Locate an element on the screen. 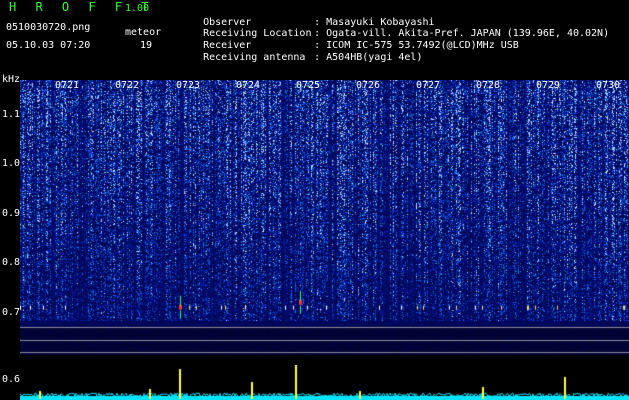 The image size is (629, 400). y-tick-label: 0.8 is located at coordinates (11, 263).